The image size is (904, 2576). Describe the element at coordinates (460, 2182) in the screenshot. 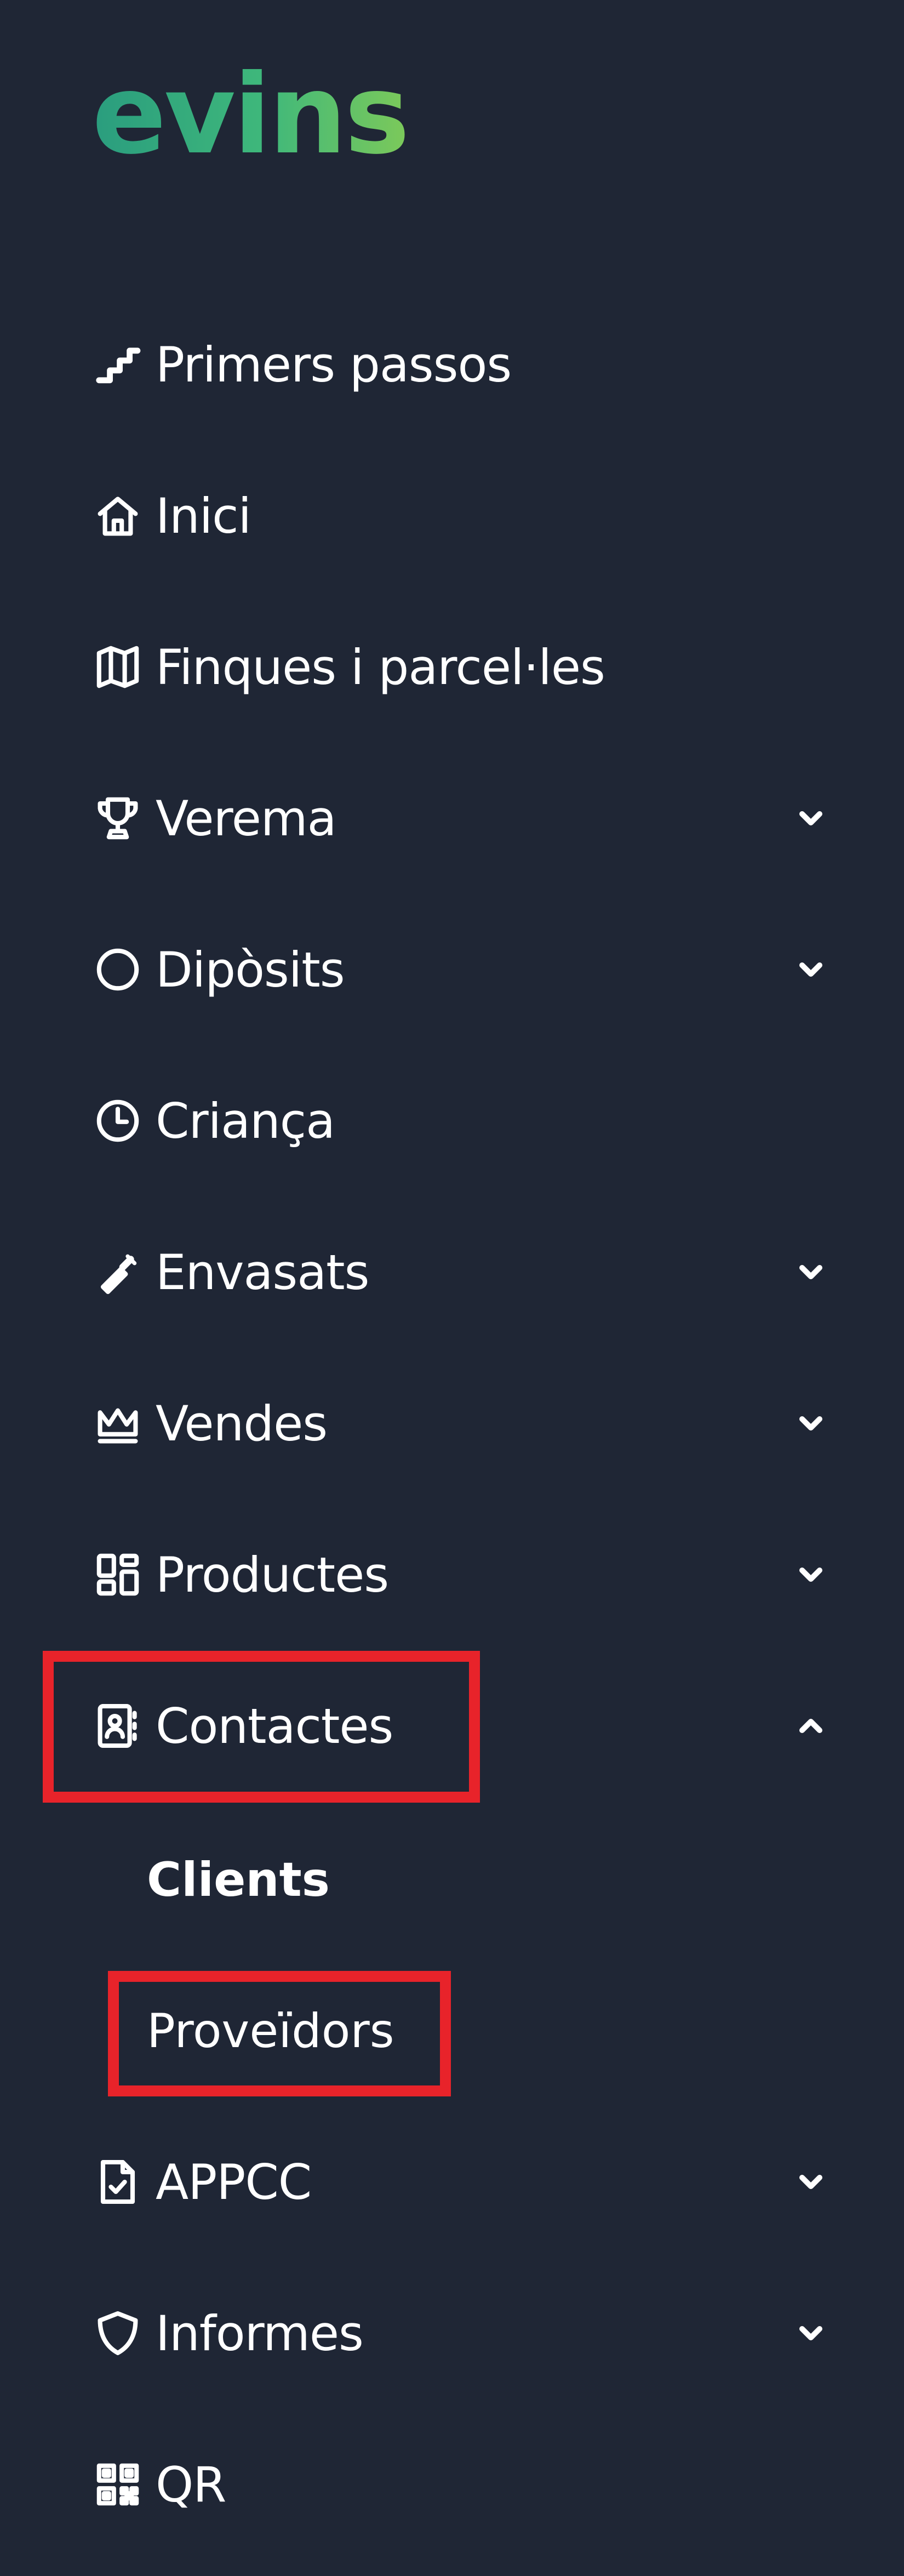

I see `sidebar-item-appcc: APPCC` at that location.